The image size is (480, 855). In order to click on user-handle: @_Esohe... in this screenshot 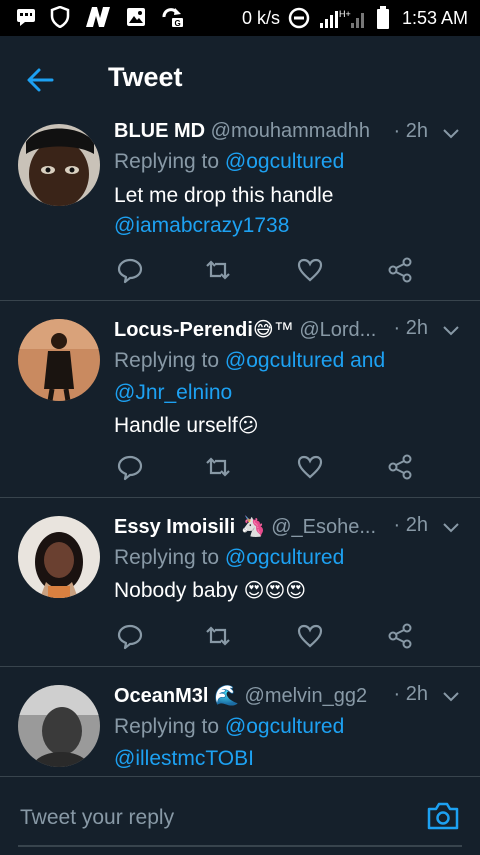, I will do `click(323, 527)`.